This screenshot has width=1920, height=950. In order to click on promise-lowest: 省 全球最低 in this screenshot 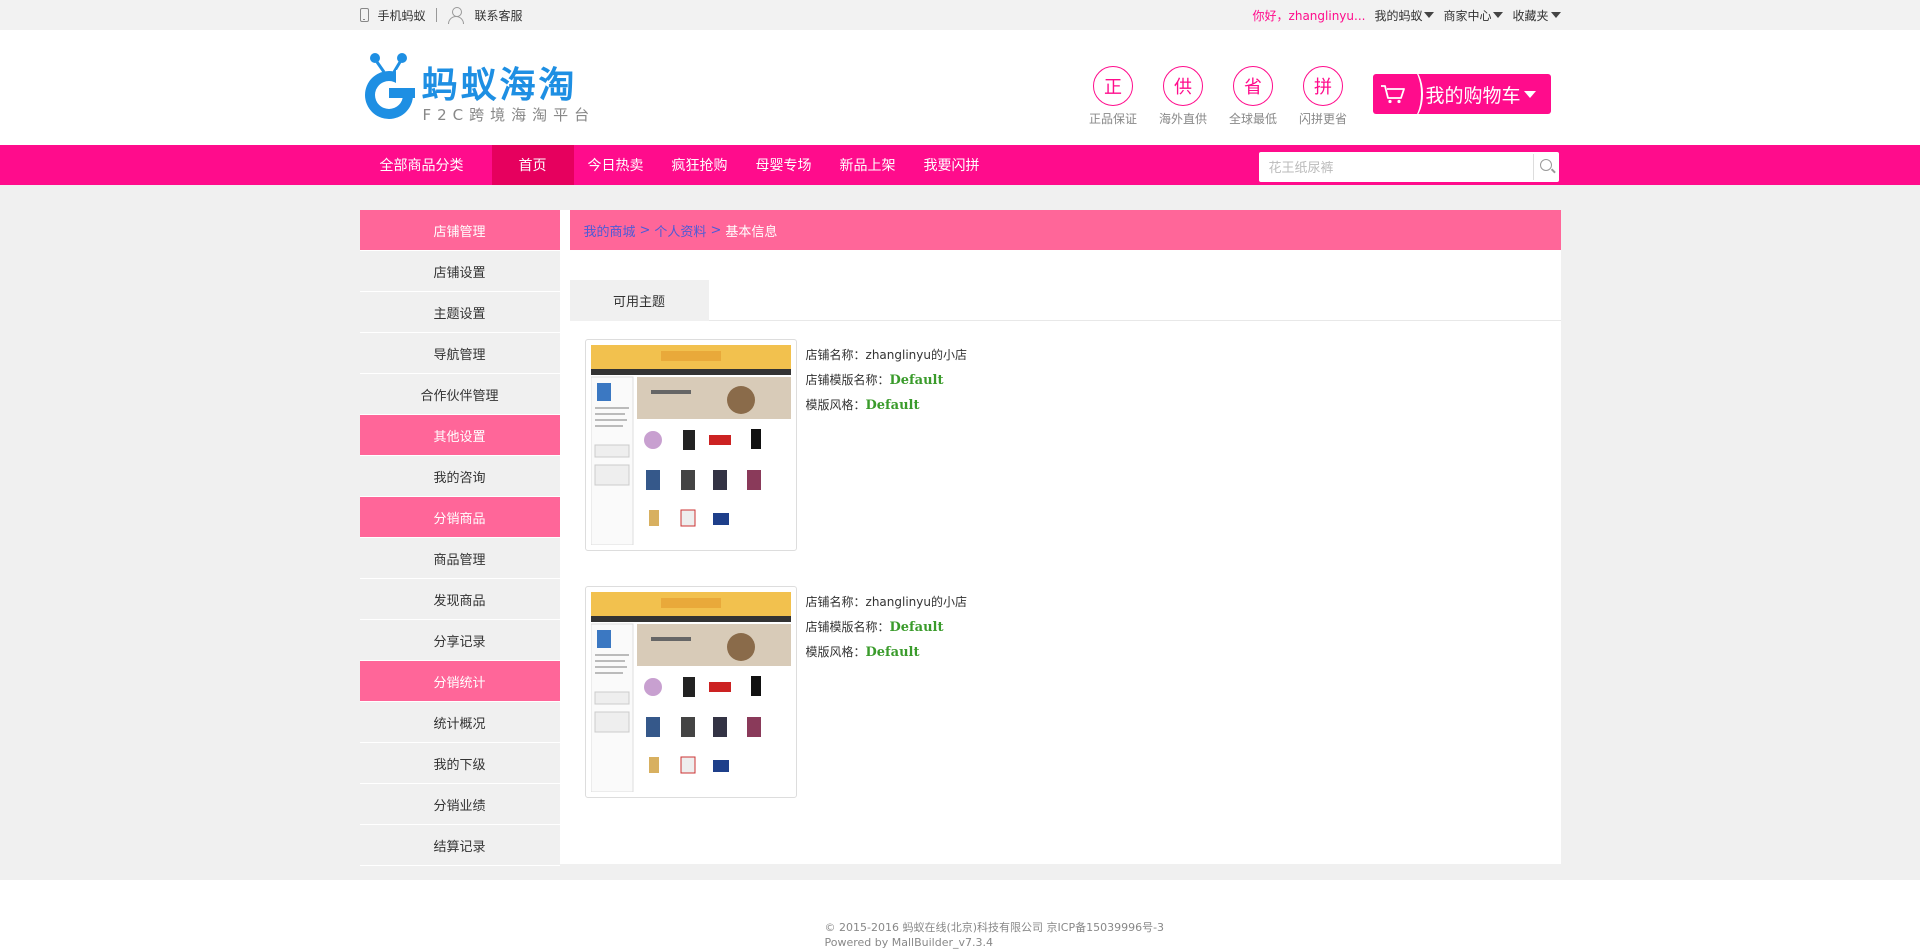, I will do `click(1253, 96)`.